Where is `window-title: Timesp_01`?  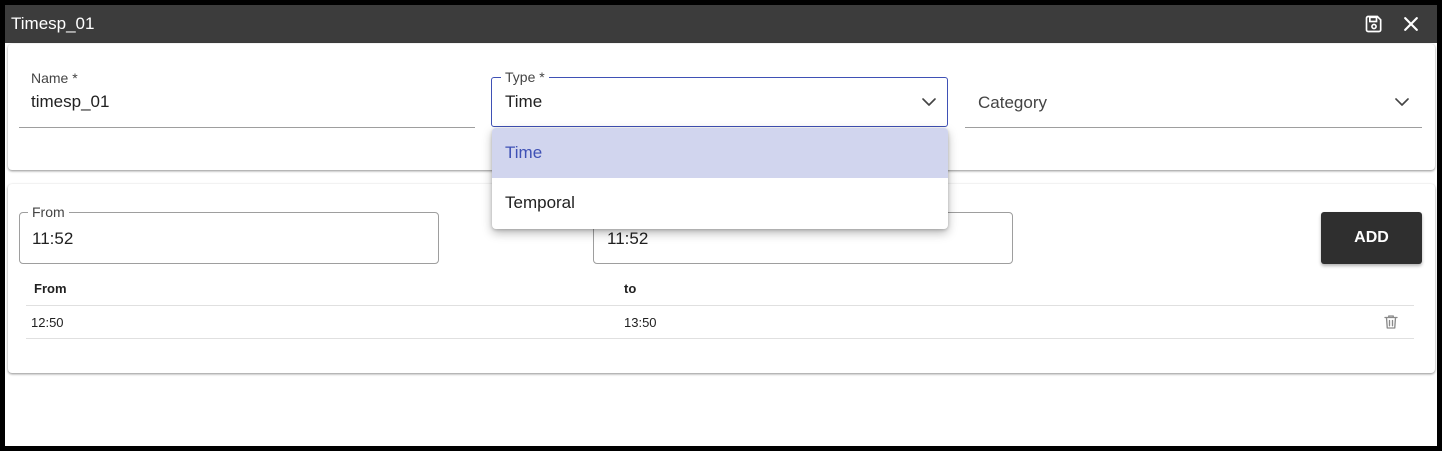 window-title: Timesp_01 is located at coordinates (53, 23).